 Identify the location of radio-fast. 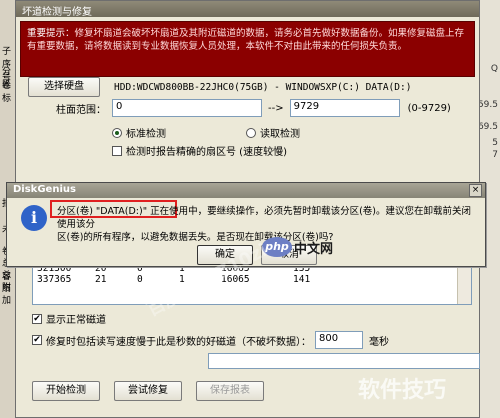
(251, 132).